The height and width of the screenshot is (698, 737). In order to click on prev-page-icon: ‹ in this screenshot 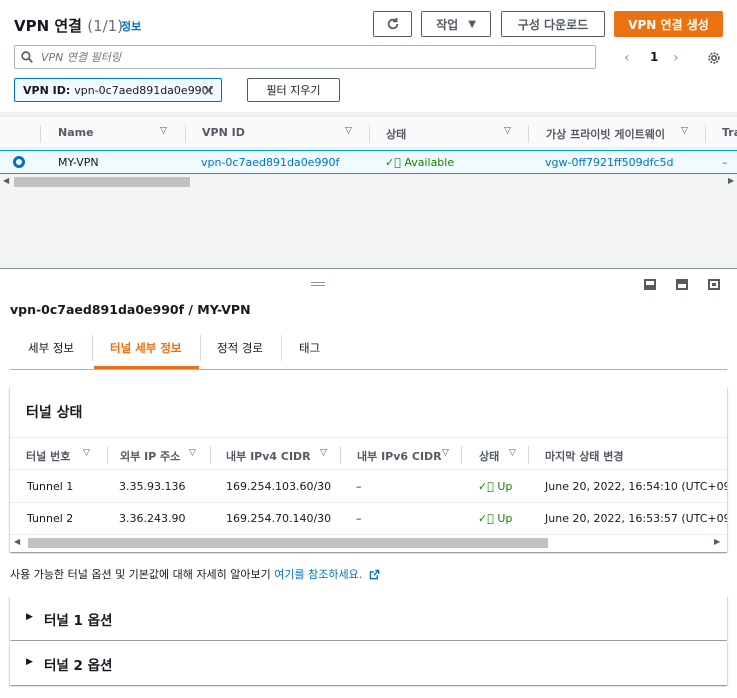, I will do `click(627, 58)`.